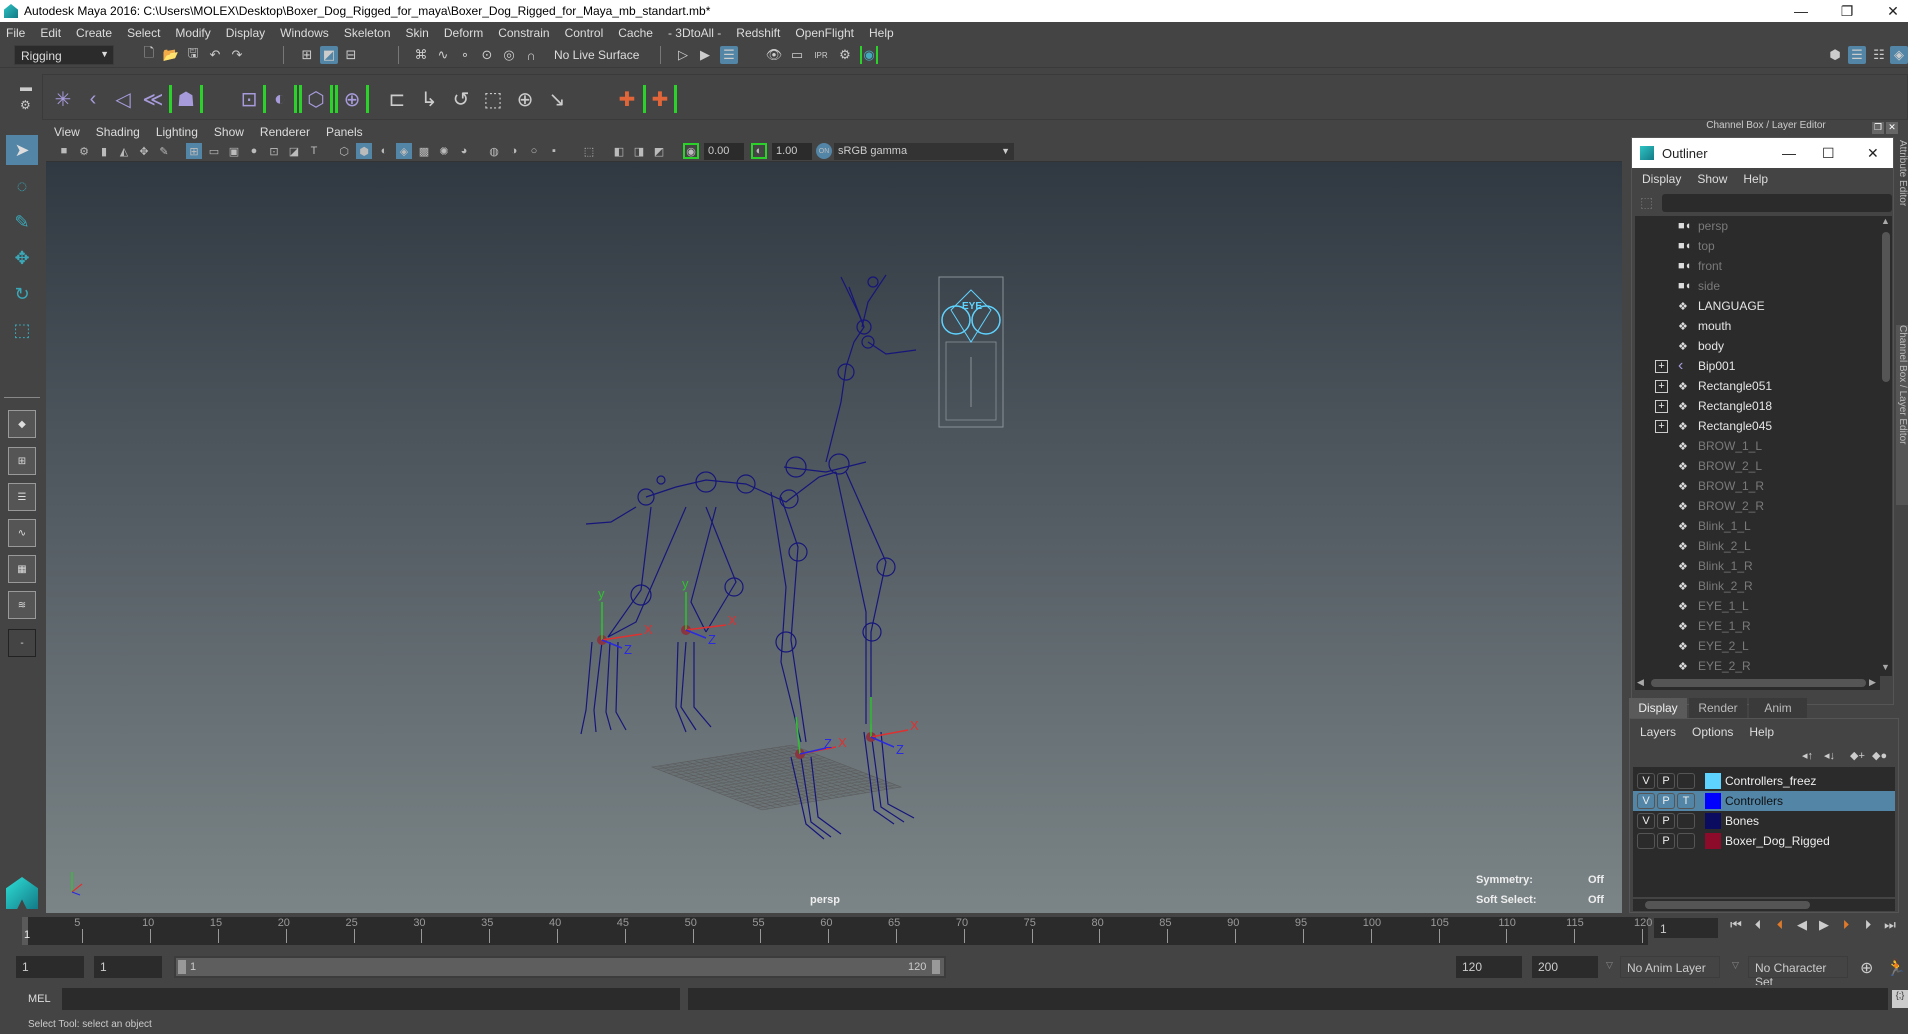 Image resolution: width=1908 pixels, height=1034 pixels. What do you see at coordinates (424, 151) in the screenshot?
I see `textured-icon: ▩` at bounding box center [424, 151].